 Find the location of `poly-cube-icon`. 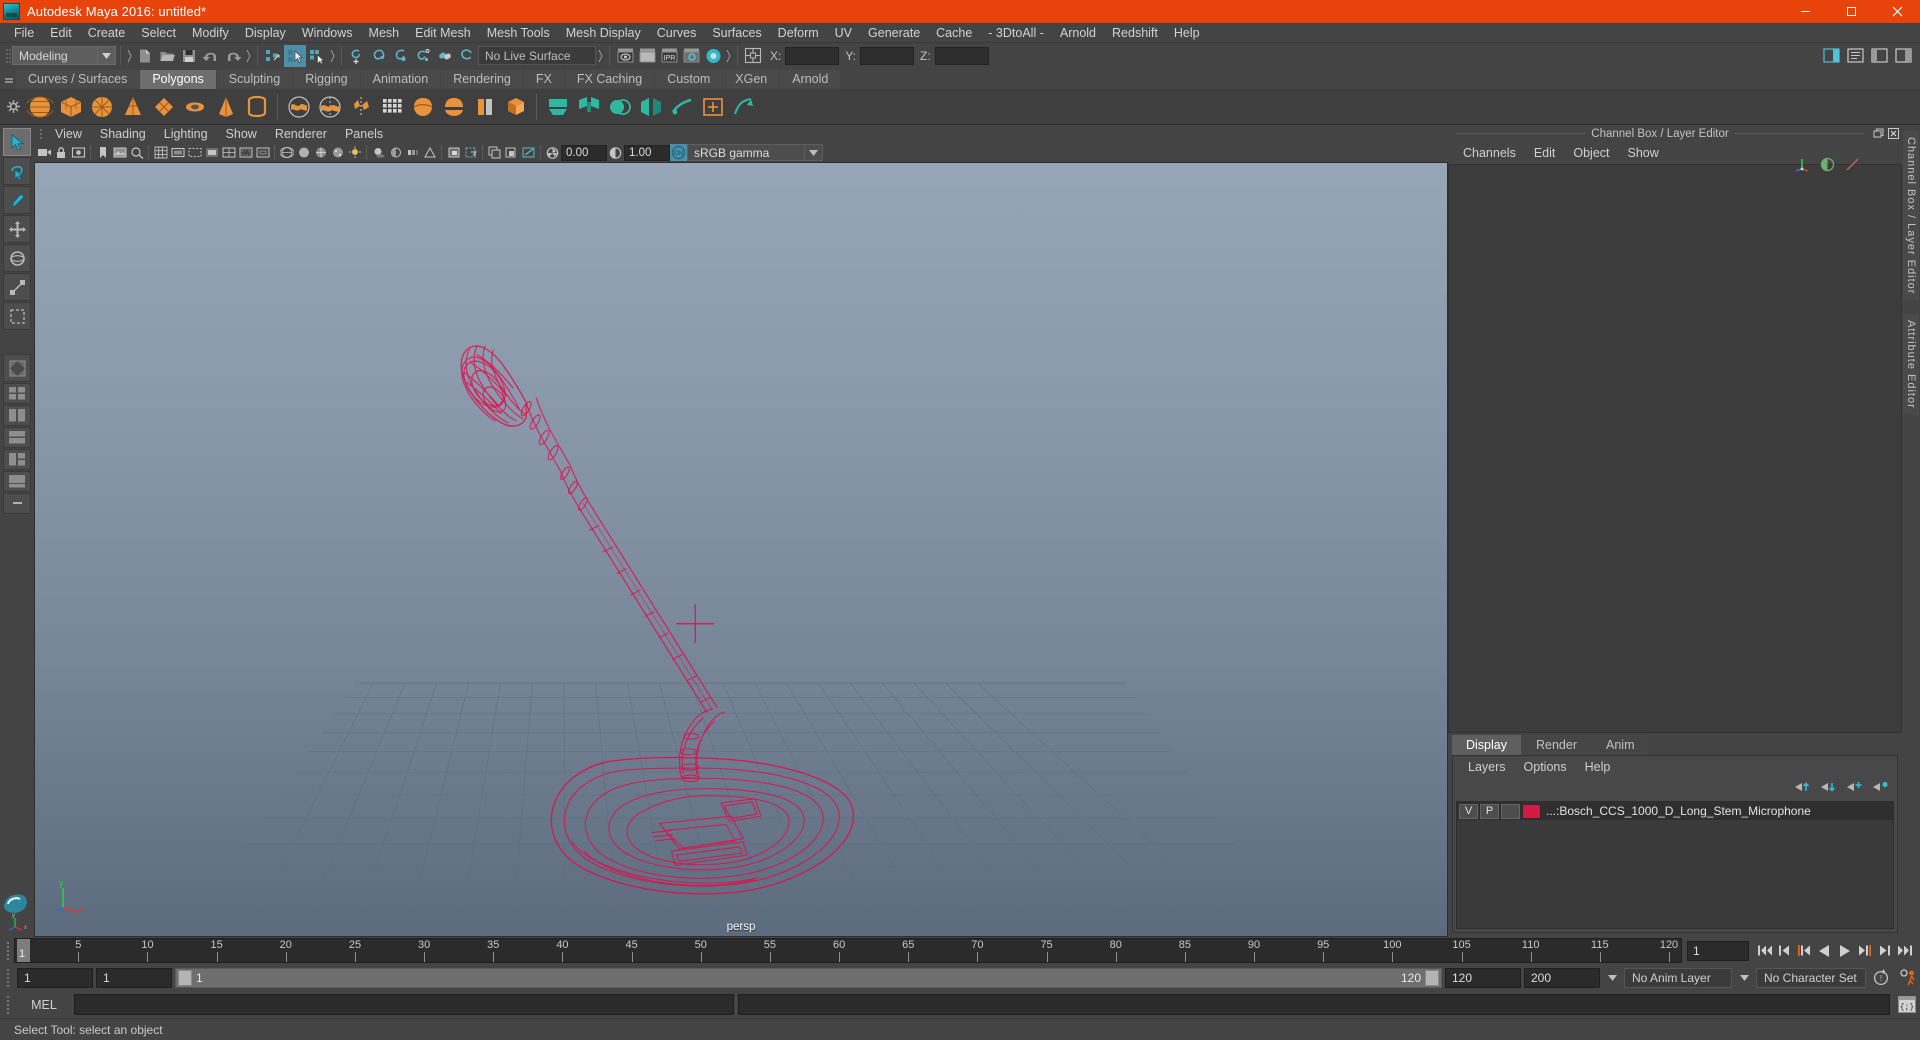

poly-cube-icon is located at coordinates (70, 107).